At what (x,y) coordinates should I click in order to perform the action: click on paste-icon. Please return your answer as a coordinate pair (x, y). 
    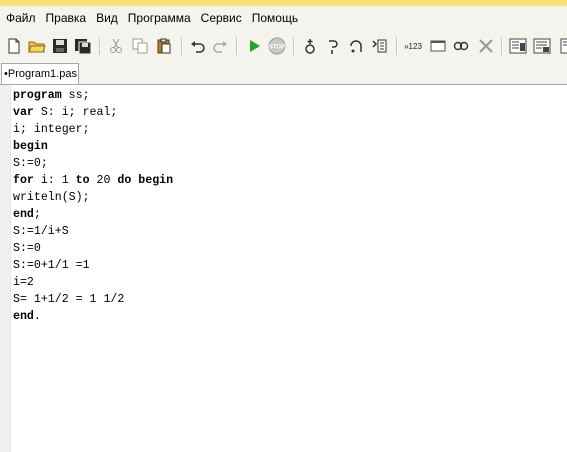
    Looking at the image, I should click on (164, 46).